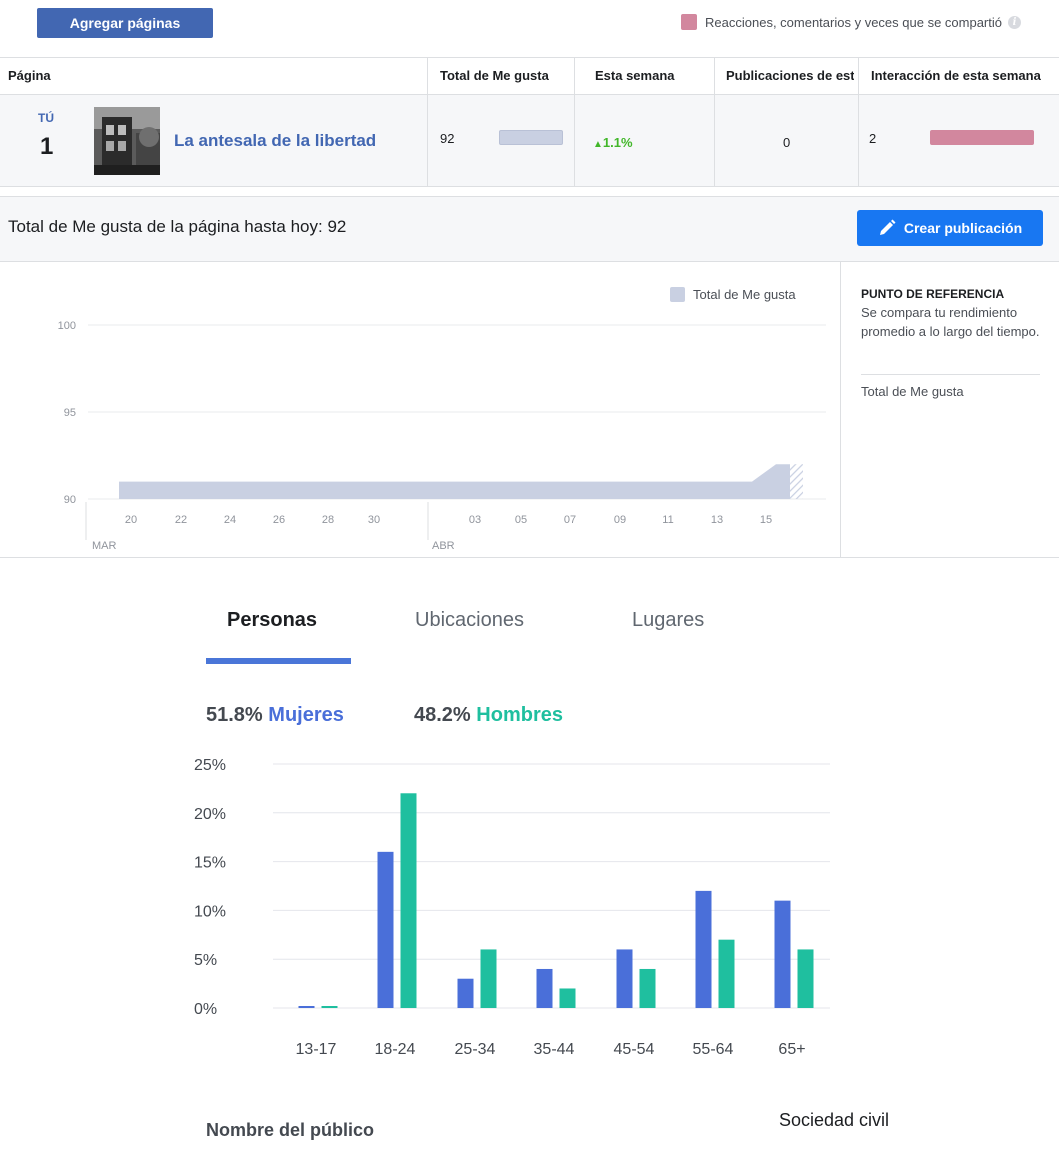  Describe the element at coordinates (912, 391) in the screenshot. I see `benchmark-item: Total de Me gusta` at that location.